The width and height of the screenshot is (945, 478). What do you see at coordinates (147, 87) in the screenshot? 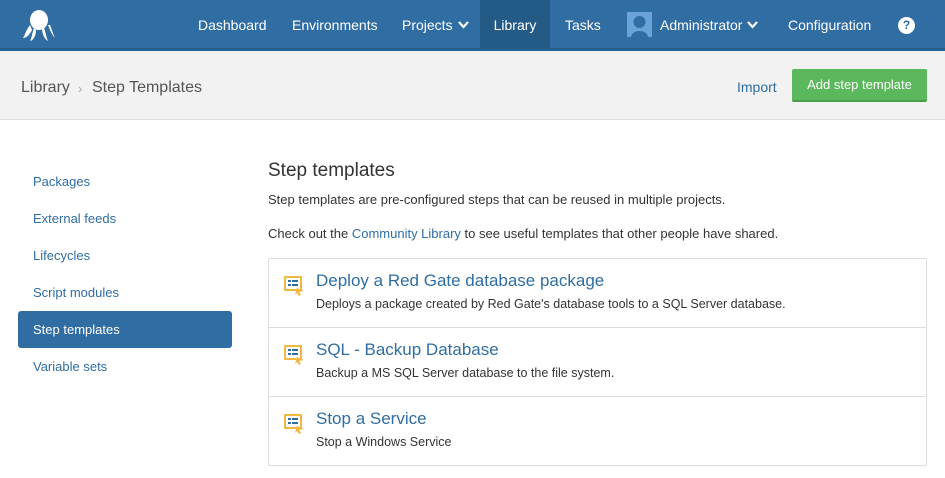
I see `page-title: Step Templates` at bounding box center [147, 87].